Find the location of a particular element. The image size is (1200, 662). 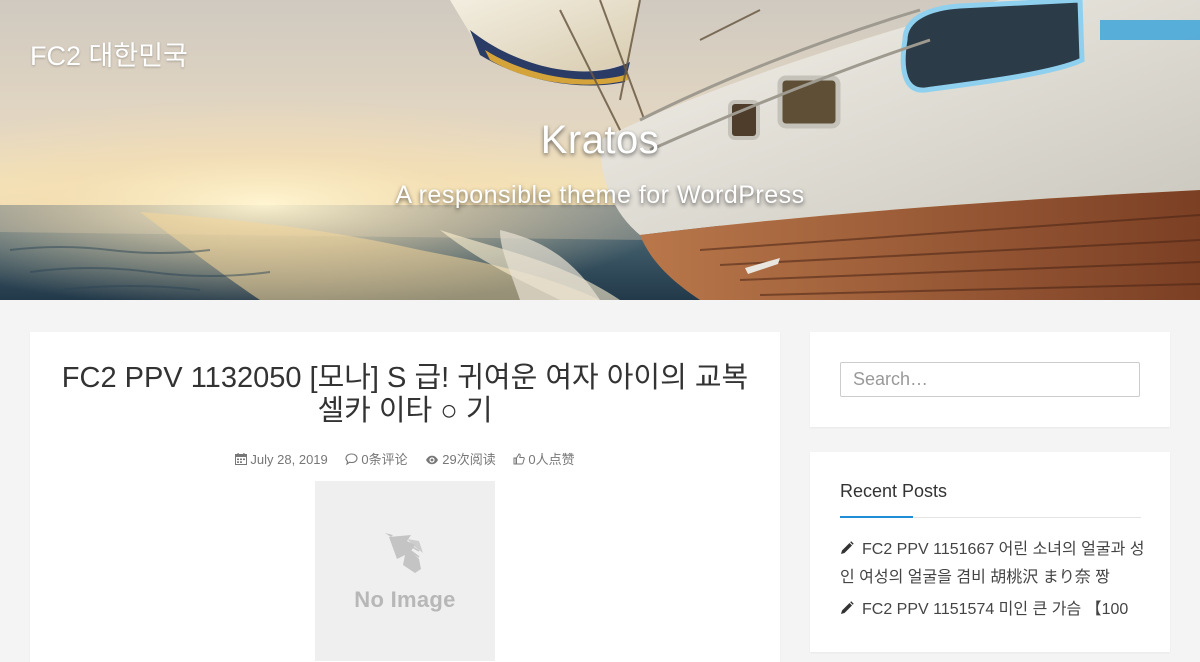

recent-post-item: FC2 PPV 1151574 미인 큰 가슴 【100 is located at coordinates (992, 610).